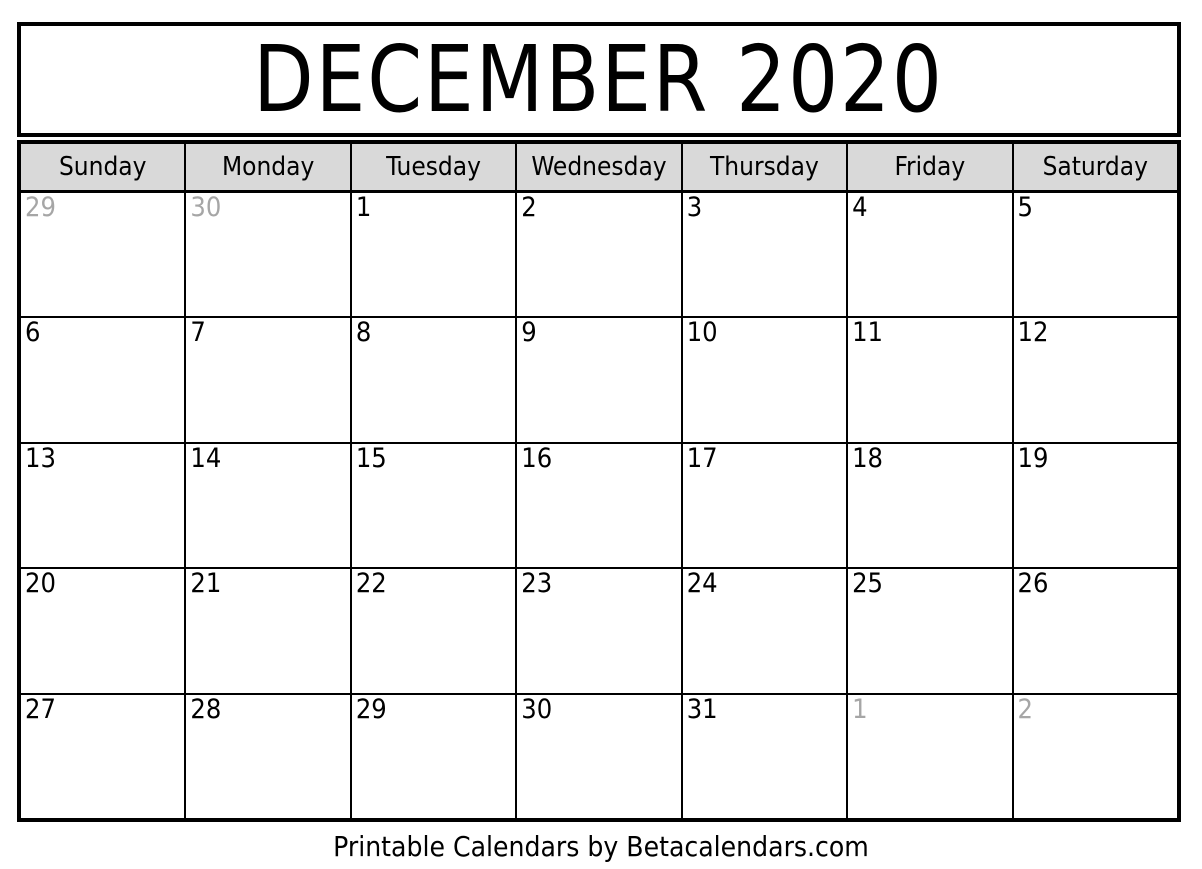 The width and height of the screenshot is (1202, 869). I want to click on day-cell: 17, so click(765, 505).